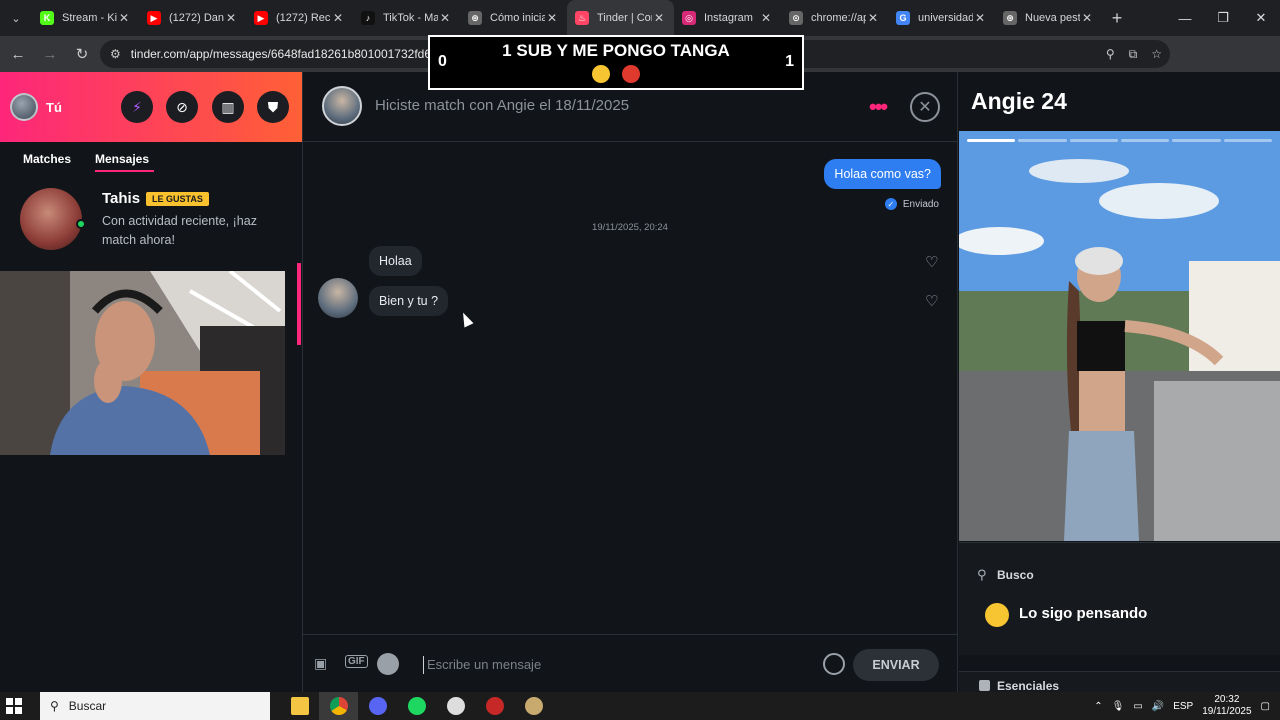 This screenshot has width=1280, height=720. Describe the element at coordinates (1261, 18) in the screenshot. I see `close-window-button: ✕` at that location.